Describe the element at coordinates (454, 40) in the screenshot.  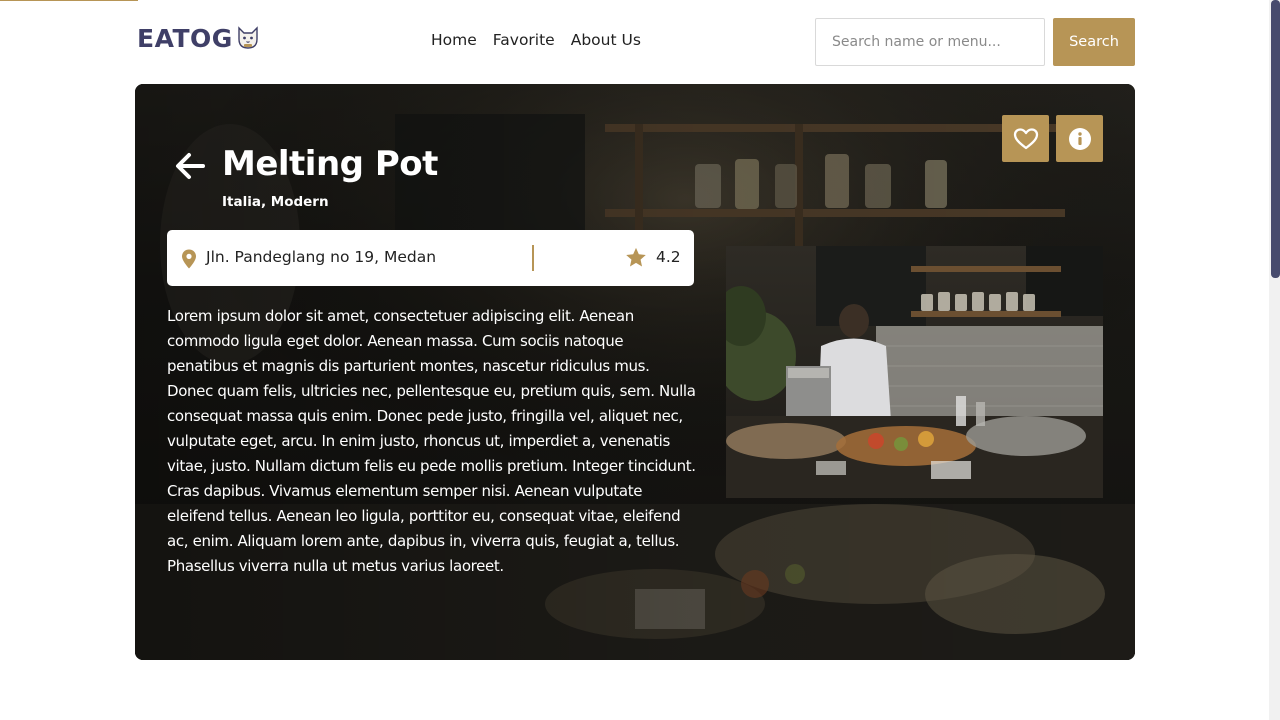
I see `nav-link-home: Home` at that location.